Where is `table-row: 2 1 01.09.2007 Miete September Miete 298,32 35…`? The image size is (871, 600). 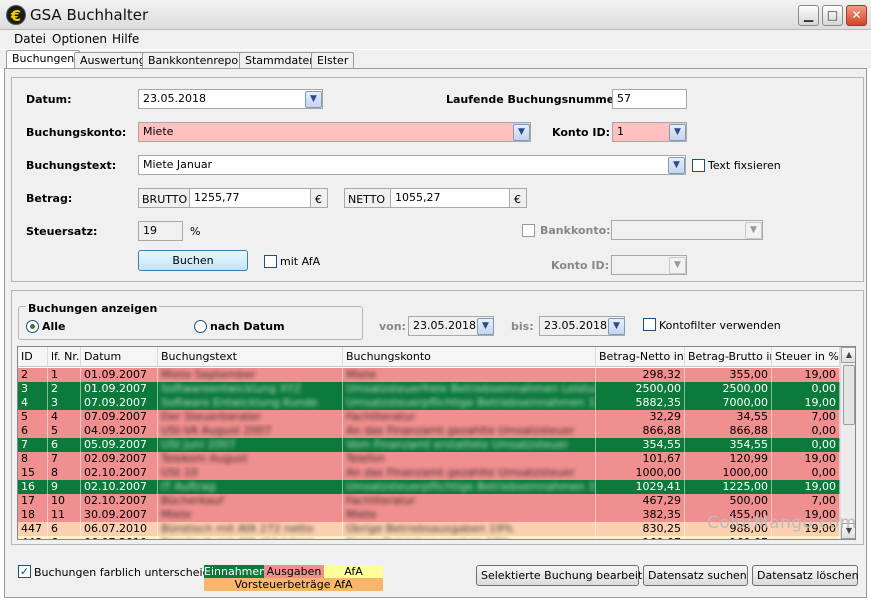
table-row: 2 1 01.09.2007 Miete September Miete 298,32 35… is located at coordinates (429, 375).